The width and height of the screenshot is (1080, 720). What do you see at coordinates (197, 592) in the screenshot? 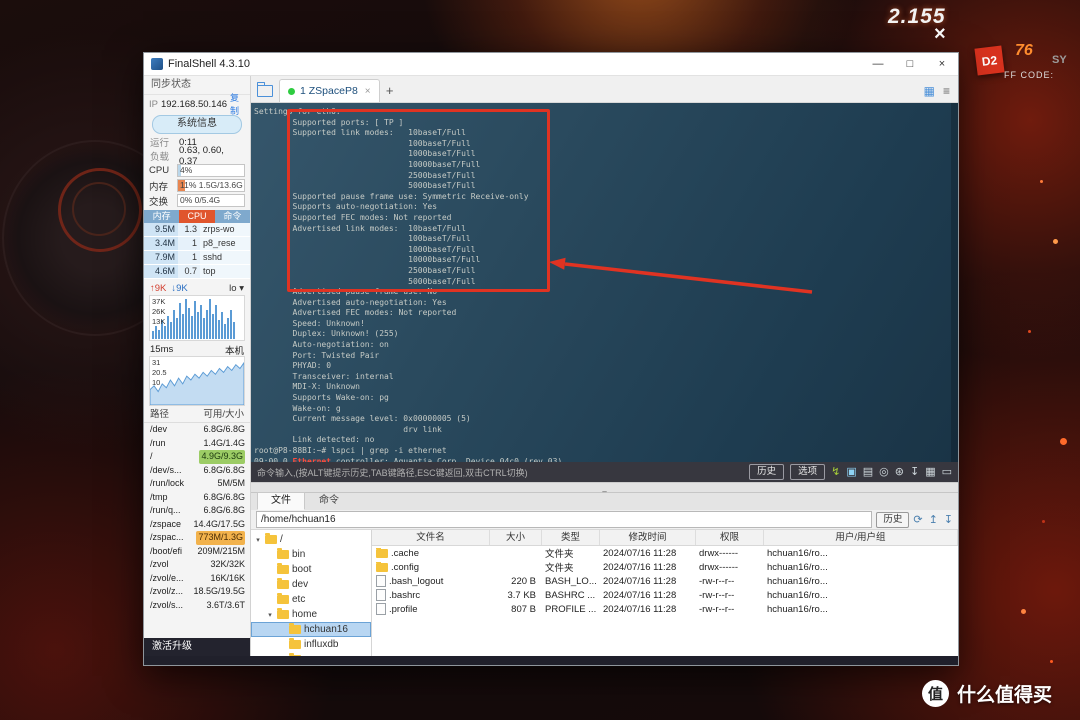
I see `disk-row: /zvol/z... 18.5G/19.5G` at bounding box center [197, 592].